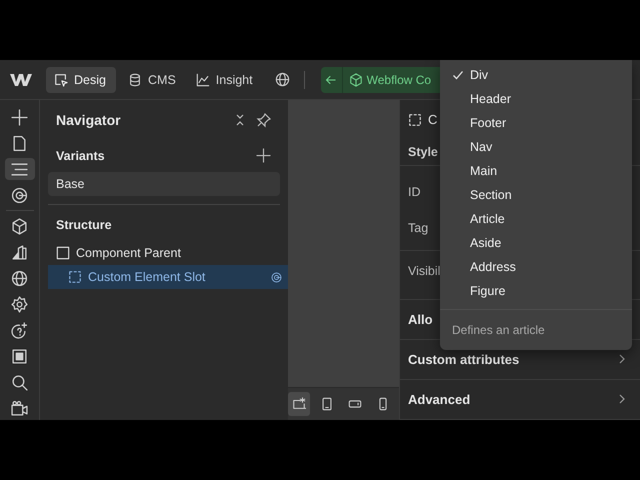 The height and width of the screenshot is (480, 640). I want to click on pin-button, so click(264, 120).